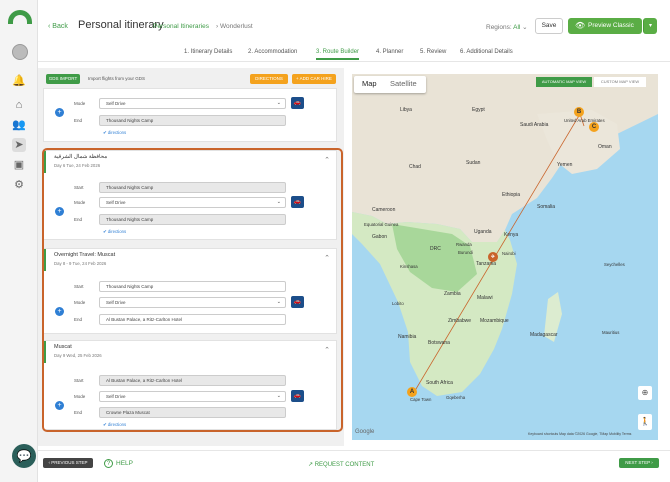 The image size is (670, 482). I want to click on help-link: ? HELP, so click(118, 463).